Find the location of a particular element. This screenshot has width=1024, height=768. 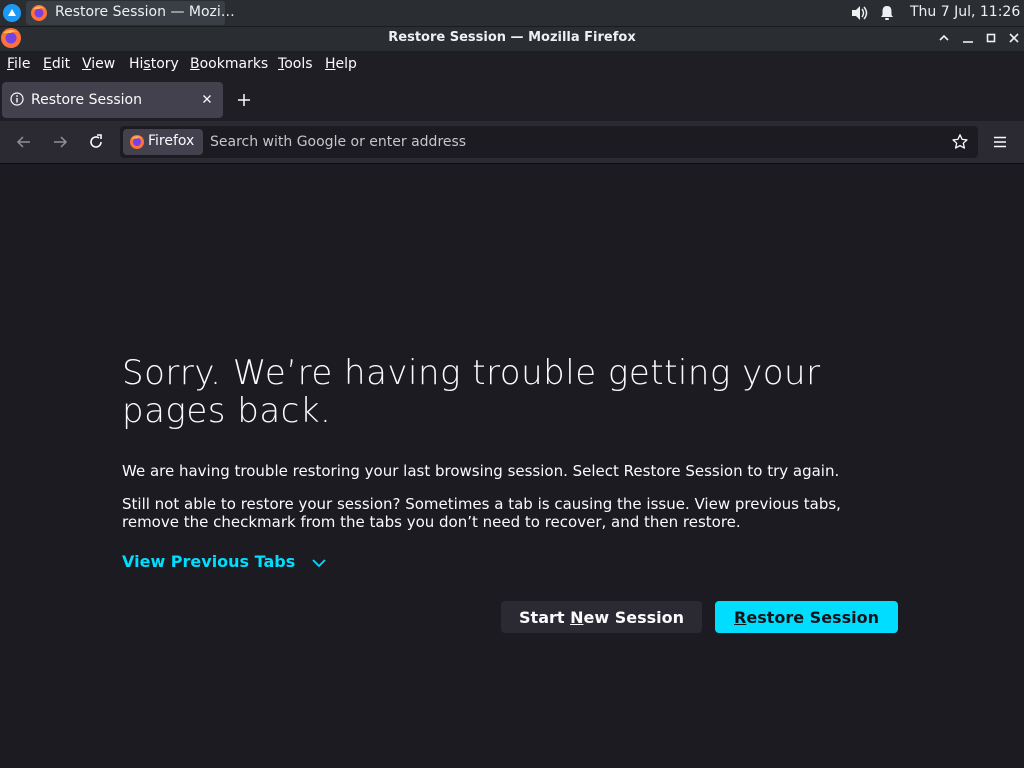

menu-edit: Edit is located at coordinates (56, 64).